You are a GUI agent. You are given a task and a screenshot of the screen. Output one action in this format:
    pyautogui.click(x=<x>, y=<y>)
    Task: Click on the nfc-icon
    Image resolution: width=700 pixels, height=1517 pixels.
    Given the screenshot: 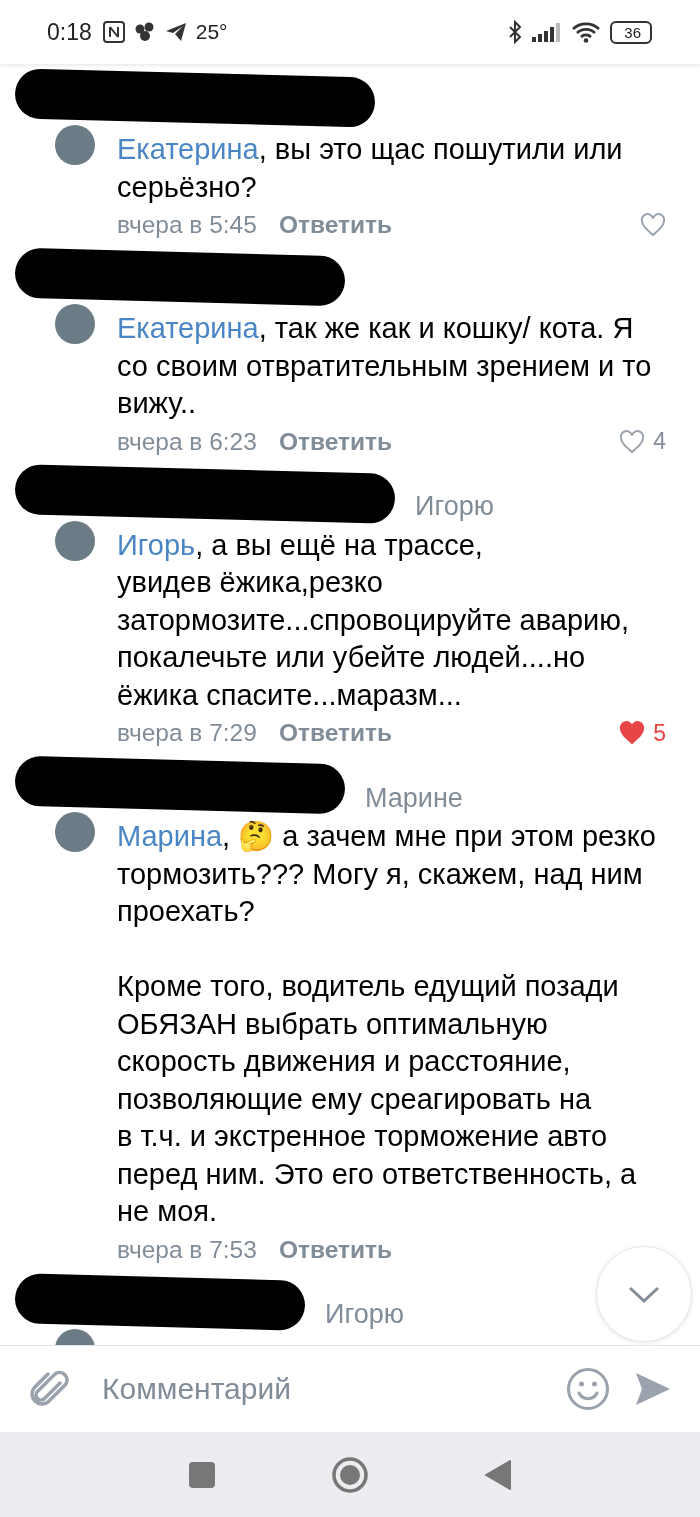 What is the action you would take?
    pyautogui.click(x=113, y=32)
    